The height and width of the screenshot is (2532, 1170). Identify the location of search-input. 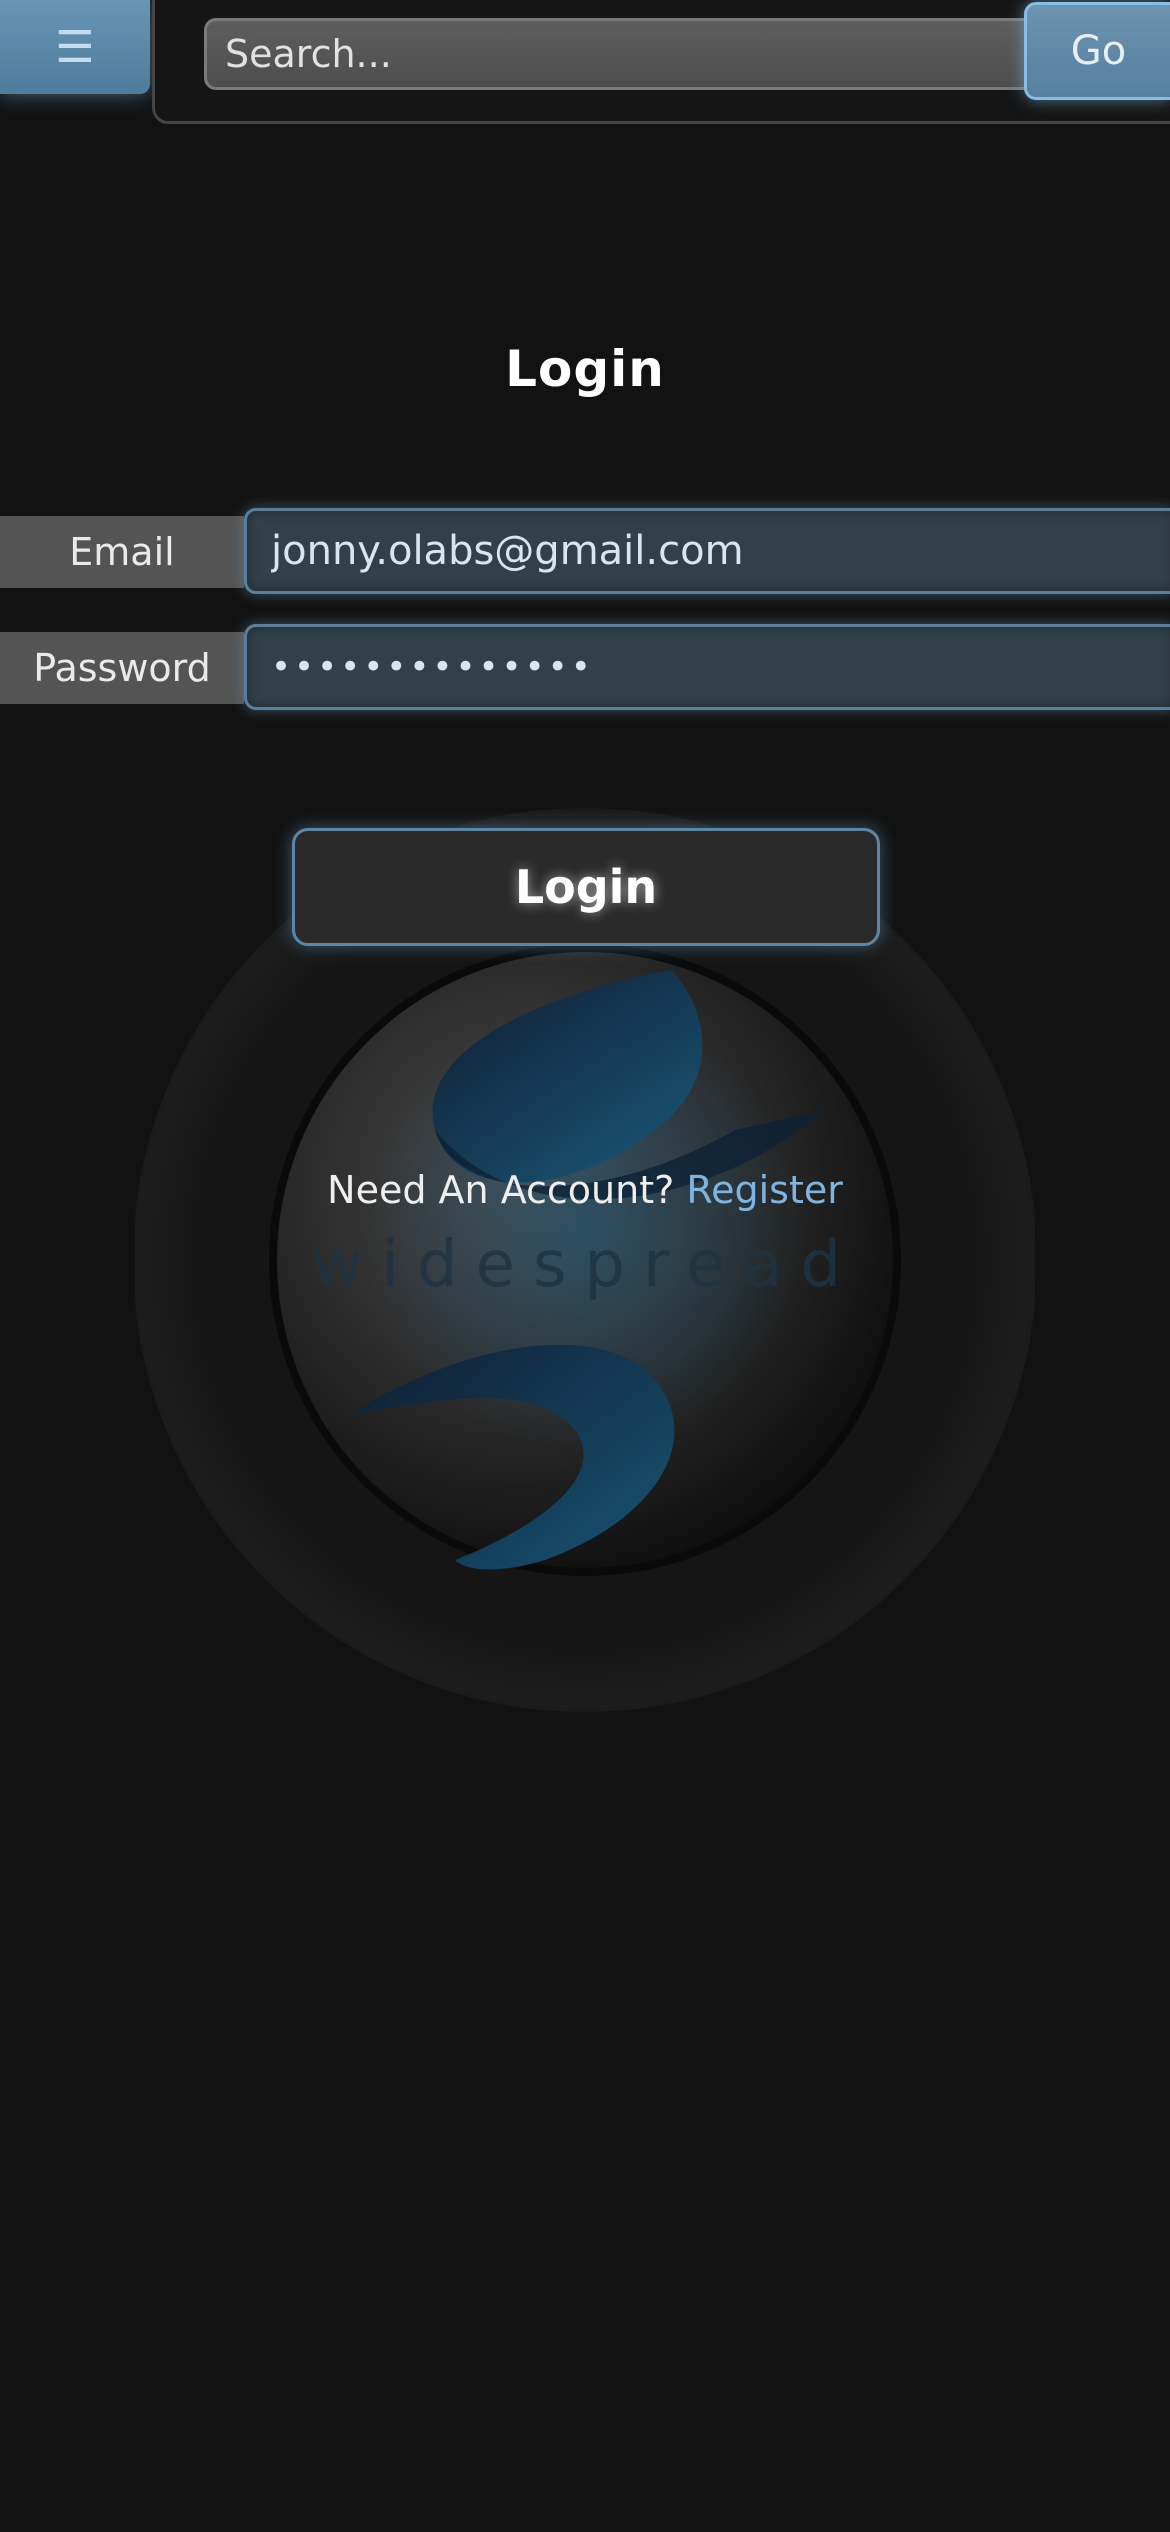
(624, 54).